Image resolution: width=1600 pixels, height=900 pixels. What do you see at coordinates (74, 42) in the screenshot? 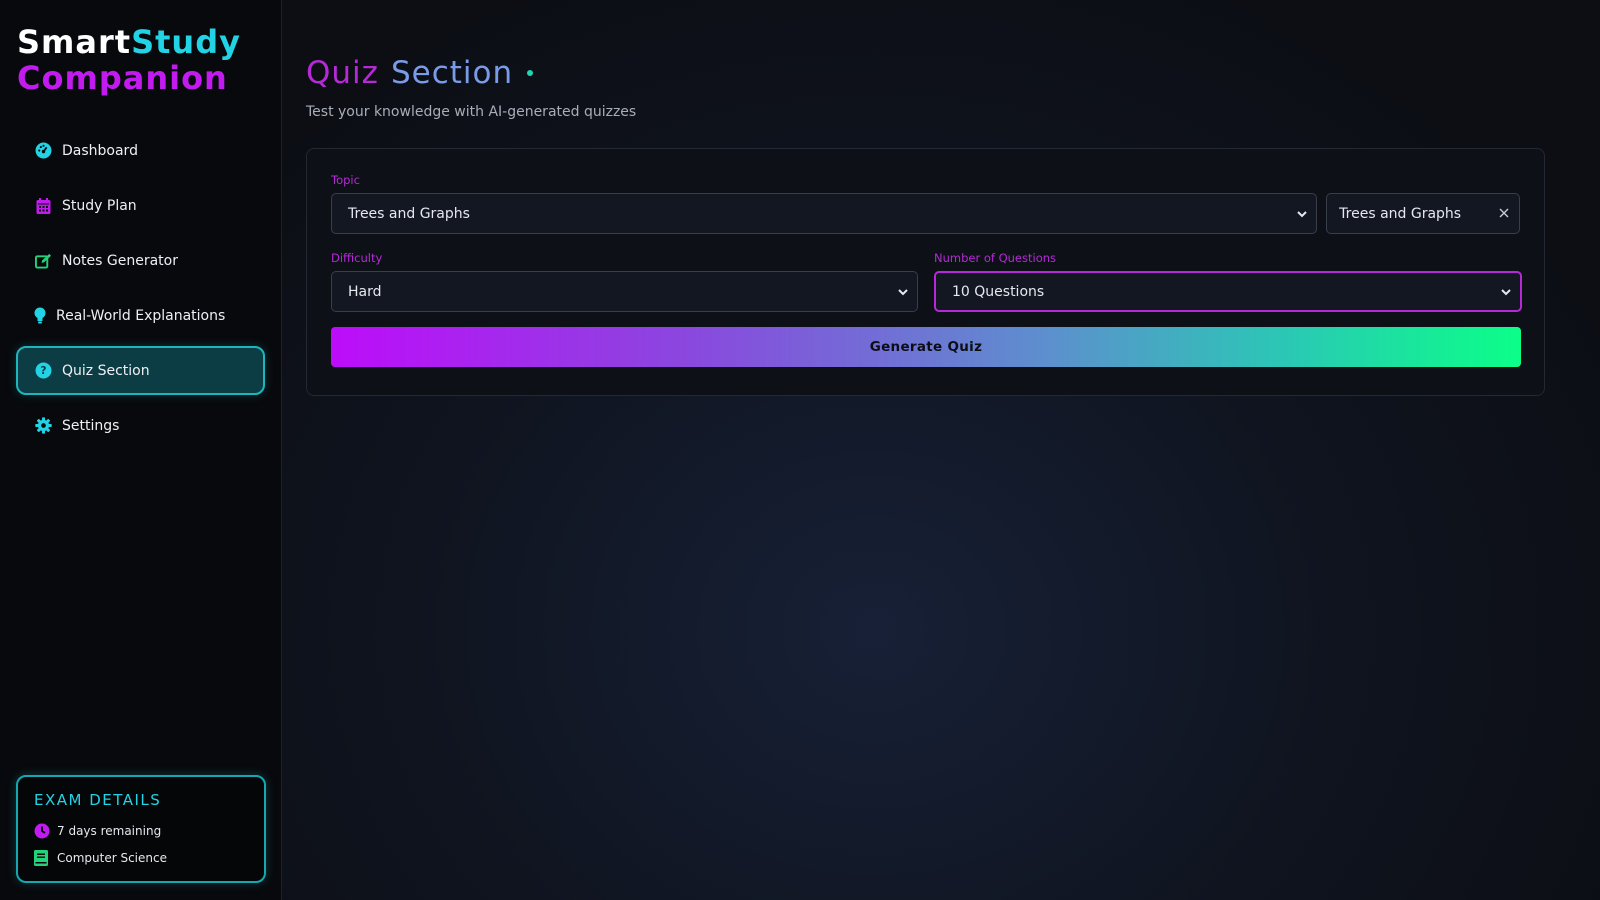
I see `brand-part-smart: Smart` at bounding box center [74, 42].